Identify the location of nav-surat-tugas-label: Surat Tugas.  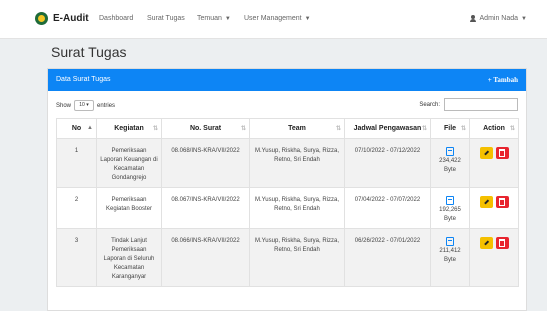
(166, 18).